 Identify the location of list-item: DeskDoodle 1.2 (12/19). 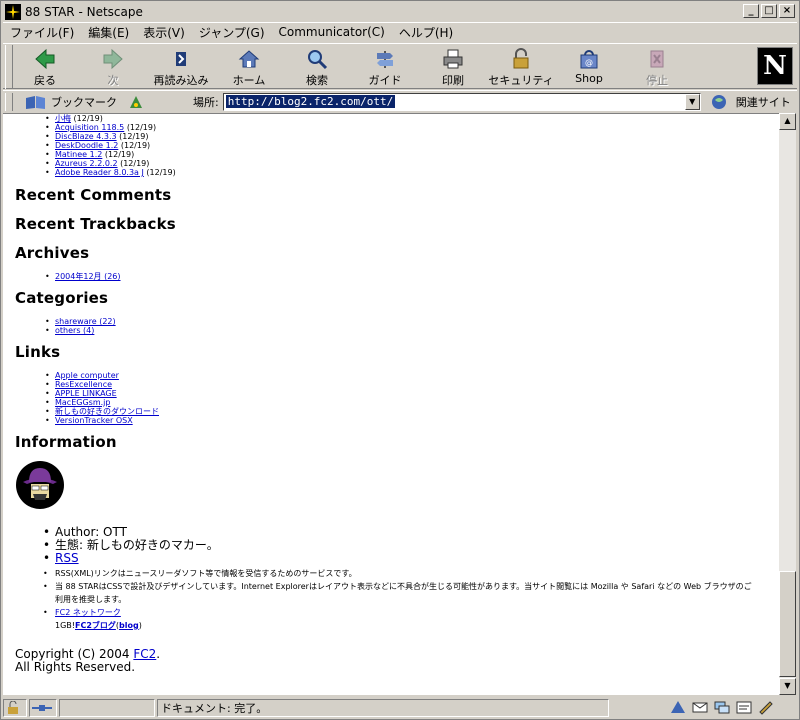
(410, 145).